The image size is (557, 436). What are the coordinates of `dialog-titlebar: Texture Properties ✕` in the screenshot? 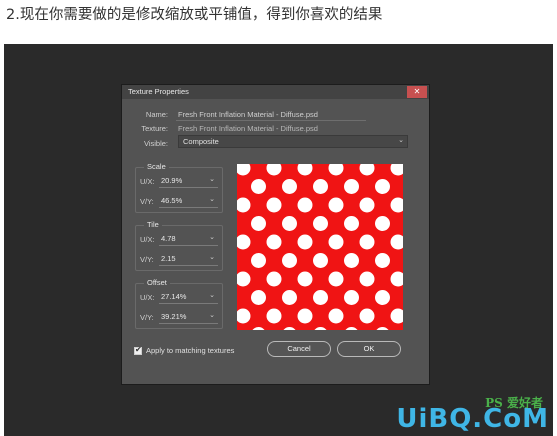 It's located at (275, 92).